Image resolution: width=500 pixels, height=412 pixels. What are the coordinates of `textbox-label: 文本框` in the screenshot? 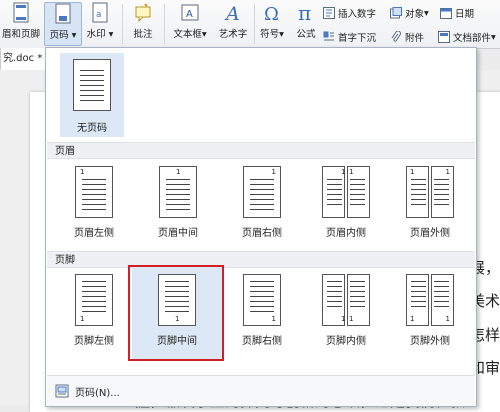 It's located at (187, 34).